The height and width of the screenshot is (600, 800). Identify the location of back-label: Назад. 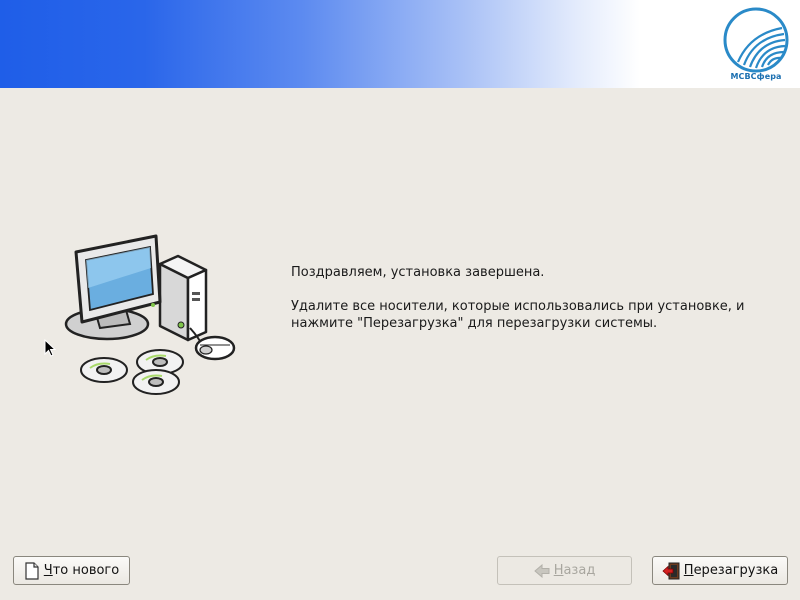
(574, 570).